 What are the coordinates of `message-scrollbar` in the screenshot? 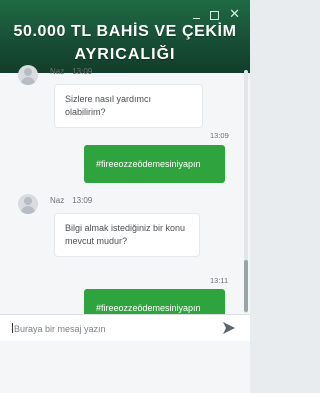 It's located at (246, 191).